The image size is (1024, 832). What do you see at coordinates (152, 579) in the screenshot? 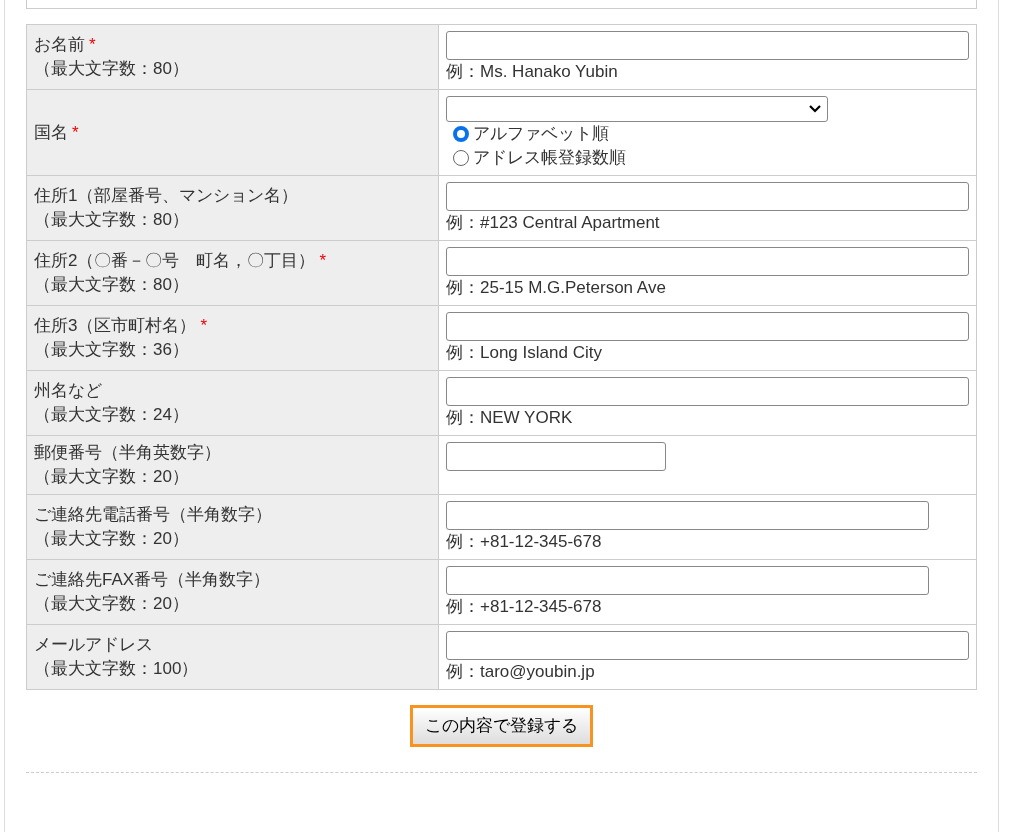
I see `field-label: ご連絡先FAX番号（半角数字）` at bounding box center [152, 579].